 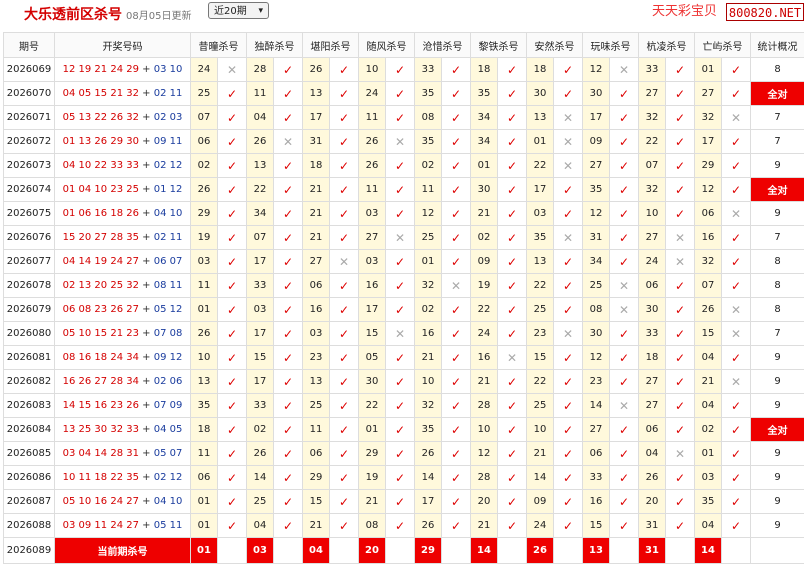 I want to click on period-range-select: 近20期 ▾, so click(x=238, y=10).